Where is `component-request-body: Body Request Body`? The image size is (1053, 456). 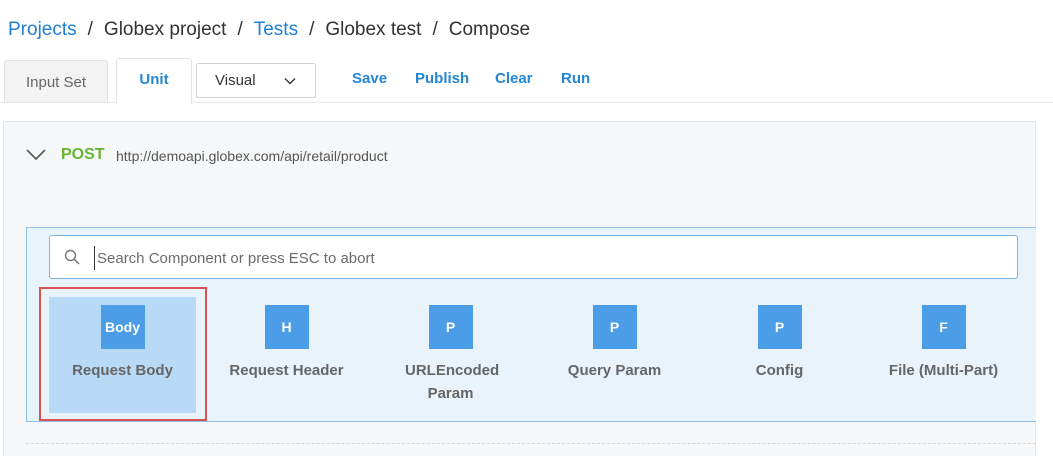
component-request-body: Body Request Body is located at coordinates (122, 355).